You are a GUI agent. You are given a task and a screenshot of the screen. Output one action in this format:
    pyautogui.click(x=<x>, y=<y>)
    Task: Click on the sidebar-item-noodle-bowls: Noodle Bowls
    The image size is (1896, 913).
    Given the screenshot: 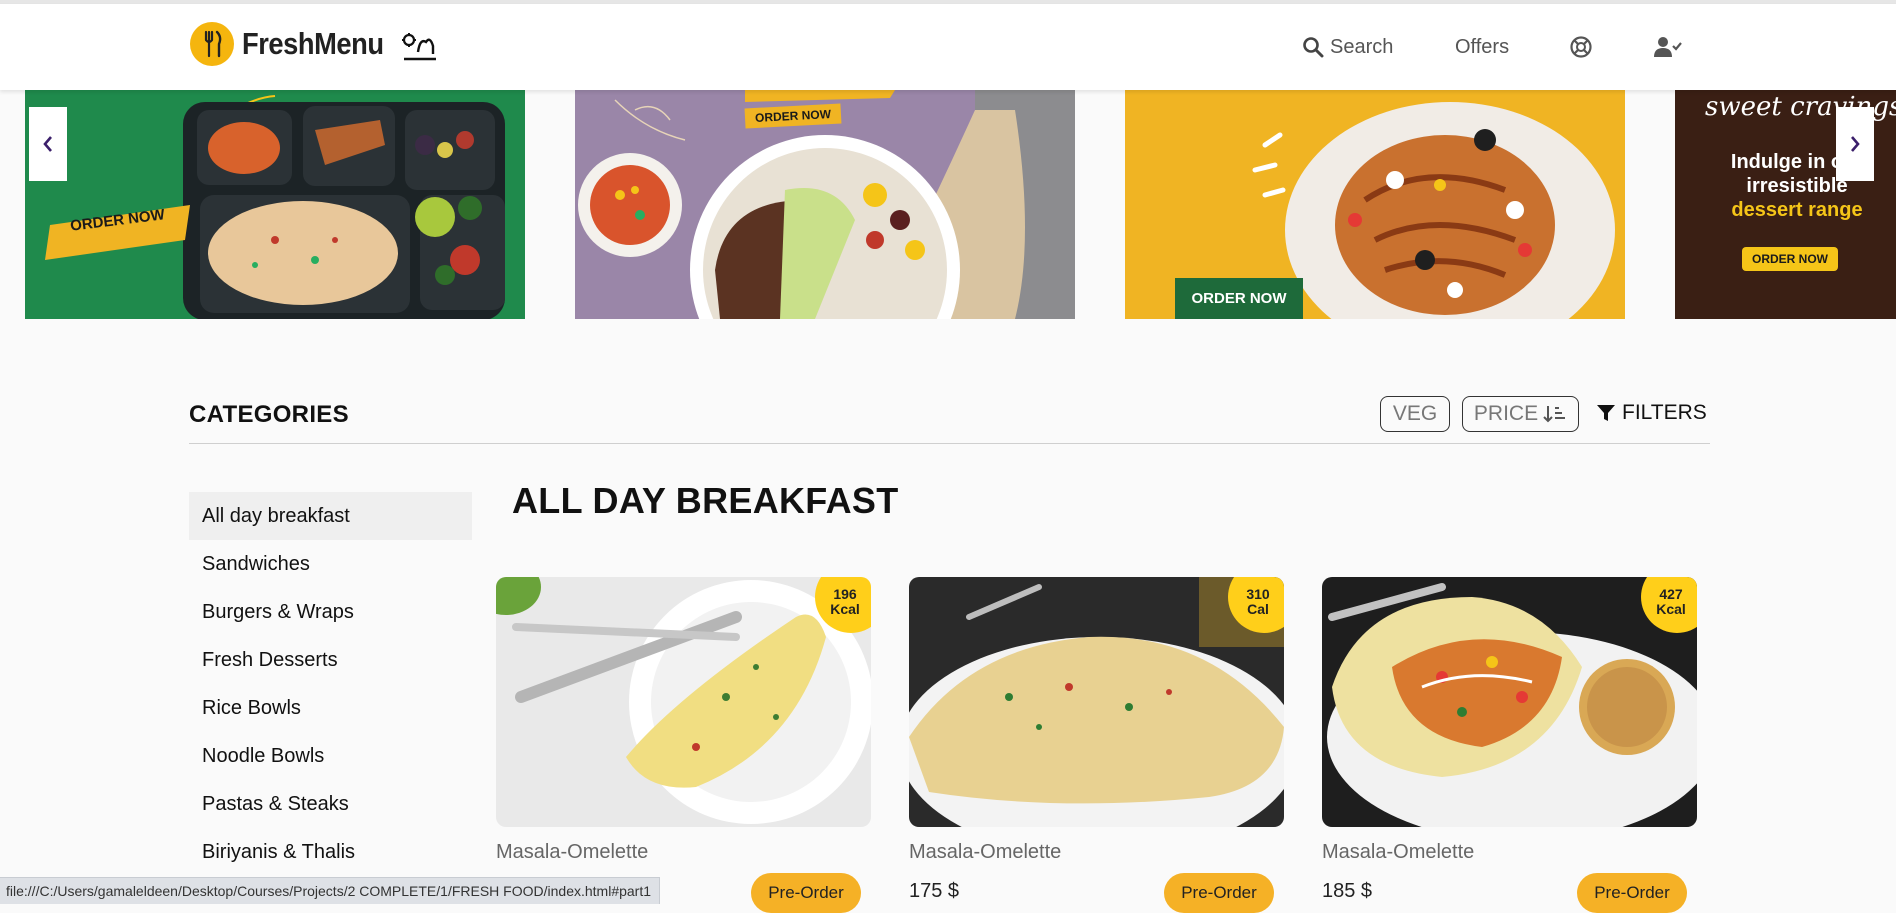 What is the action you would take?
    pyautogui.click(x=330, y=756)
    